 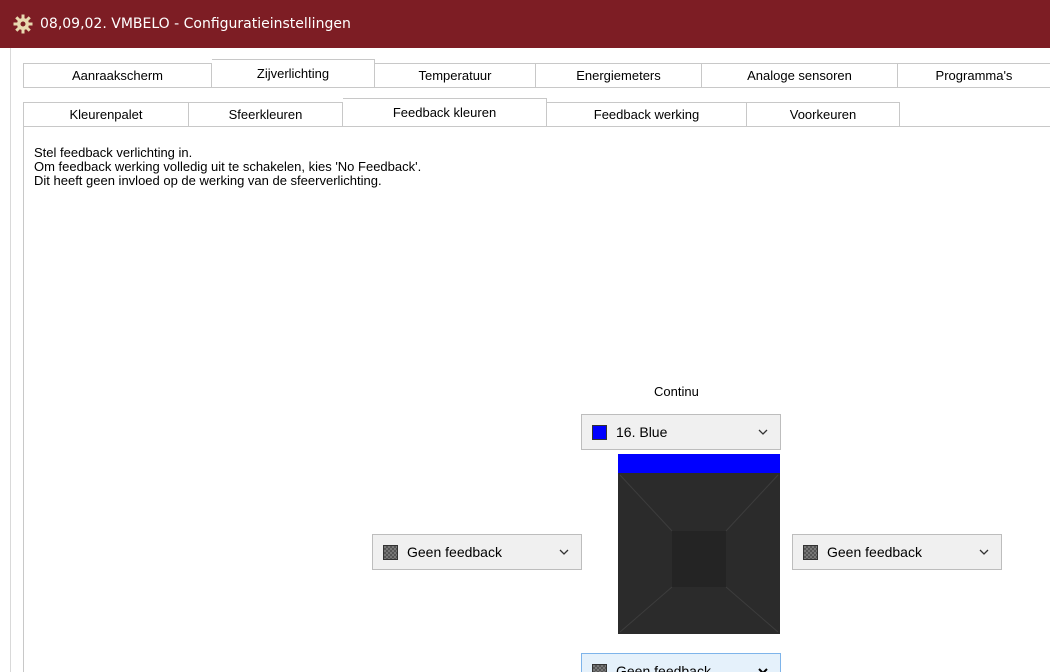 What do you see at coordinates (823, 114) in the screenshot?
I see `tab-voorkeuren: Voorkeuren` at bounding box center [823, 114].